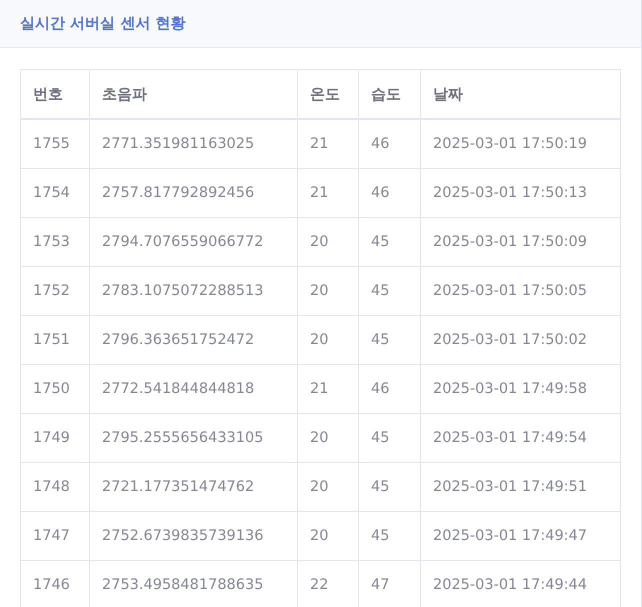 This screenshot has width=642, height=607. Describe the element at coordinates (55, 583) in the screenshot. I see `table-cell: 1746` at that location.